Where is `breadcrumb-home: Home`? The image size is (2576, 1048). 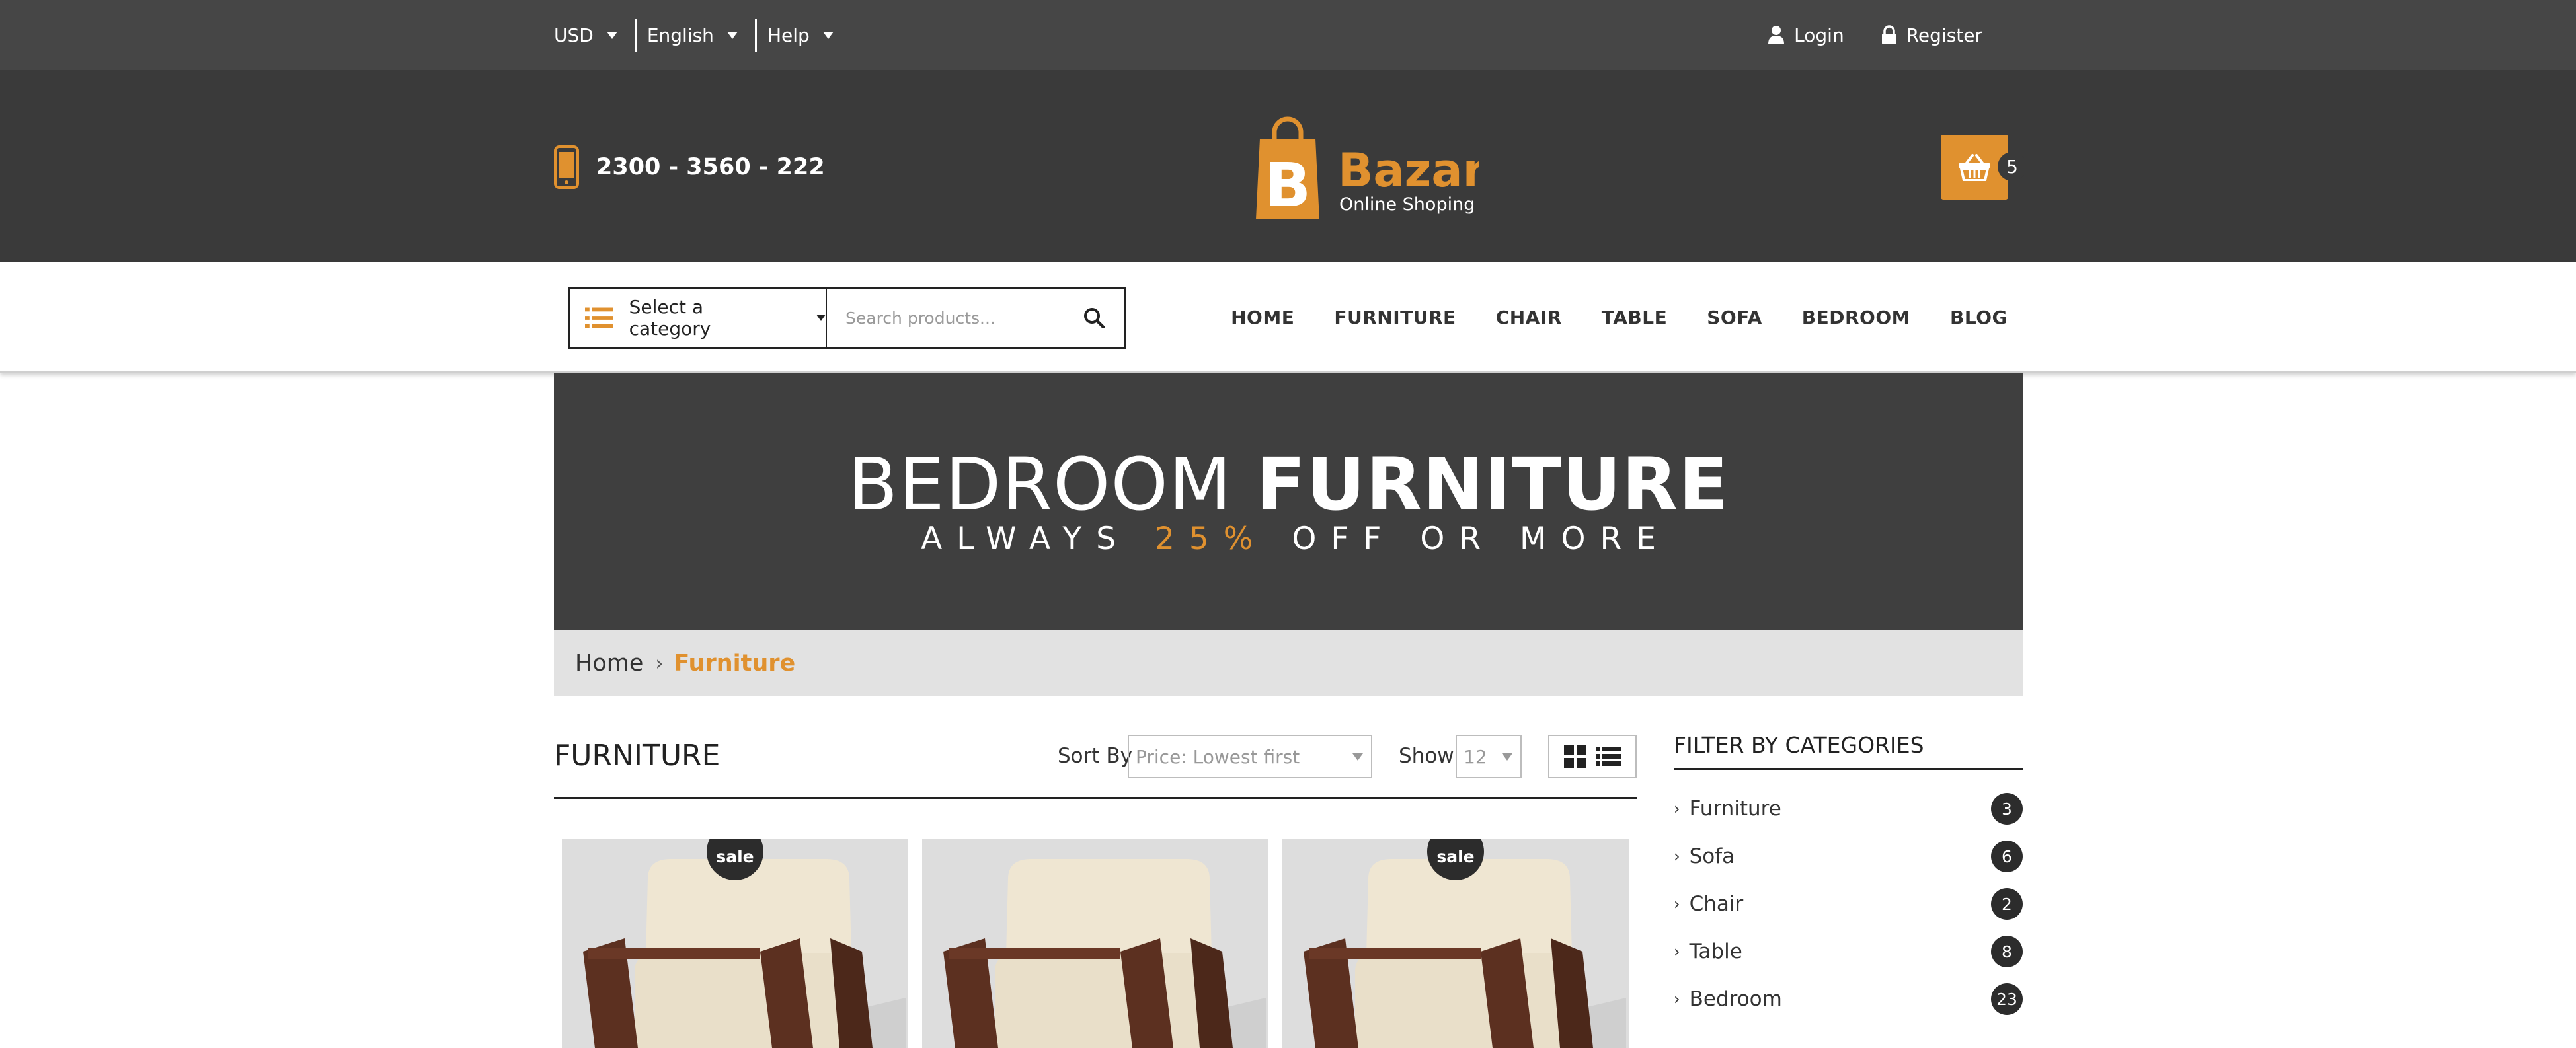 breadcrumb-home: Home is located at coordinates (609, 663).